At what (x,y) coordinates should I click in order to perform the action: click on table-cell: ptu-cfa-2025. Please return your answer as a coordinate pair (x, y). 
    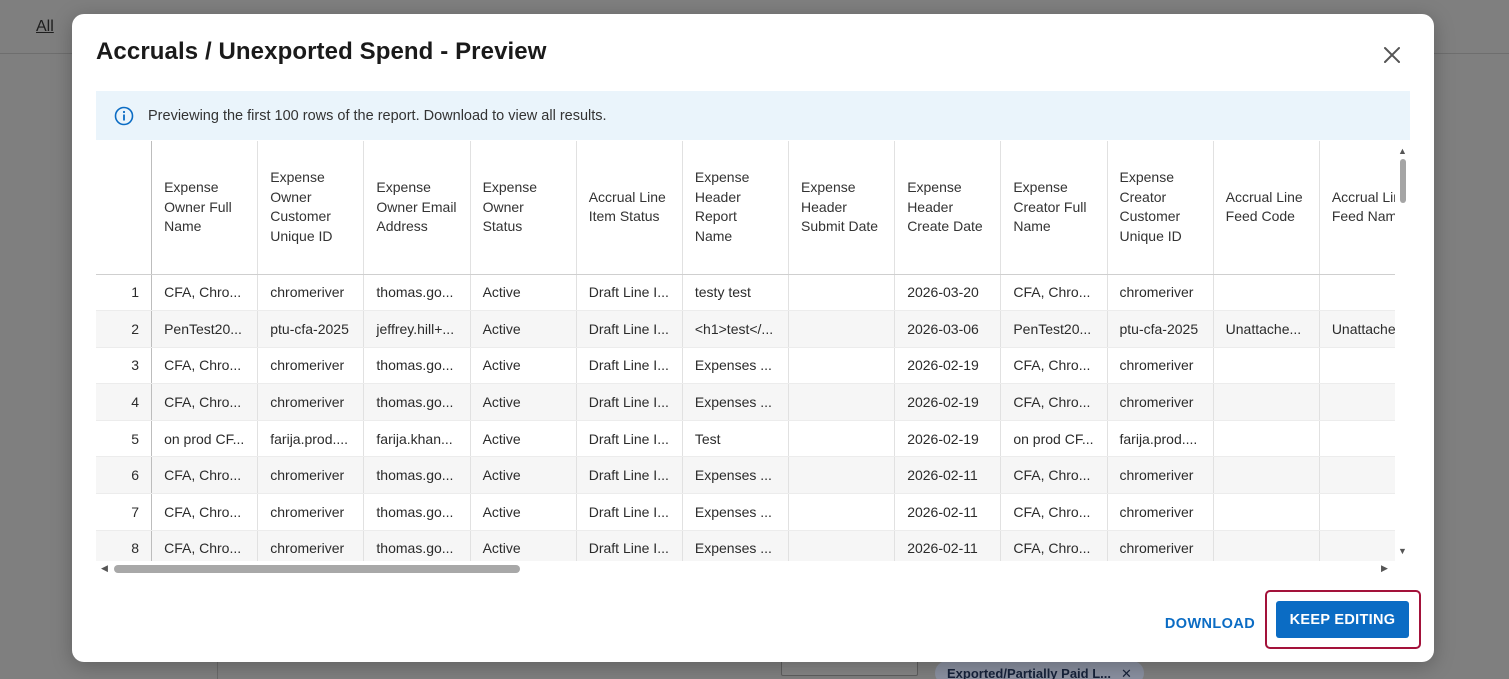
    Looking at the image, I should click on (1160, 329).